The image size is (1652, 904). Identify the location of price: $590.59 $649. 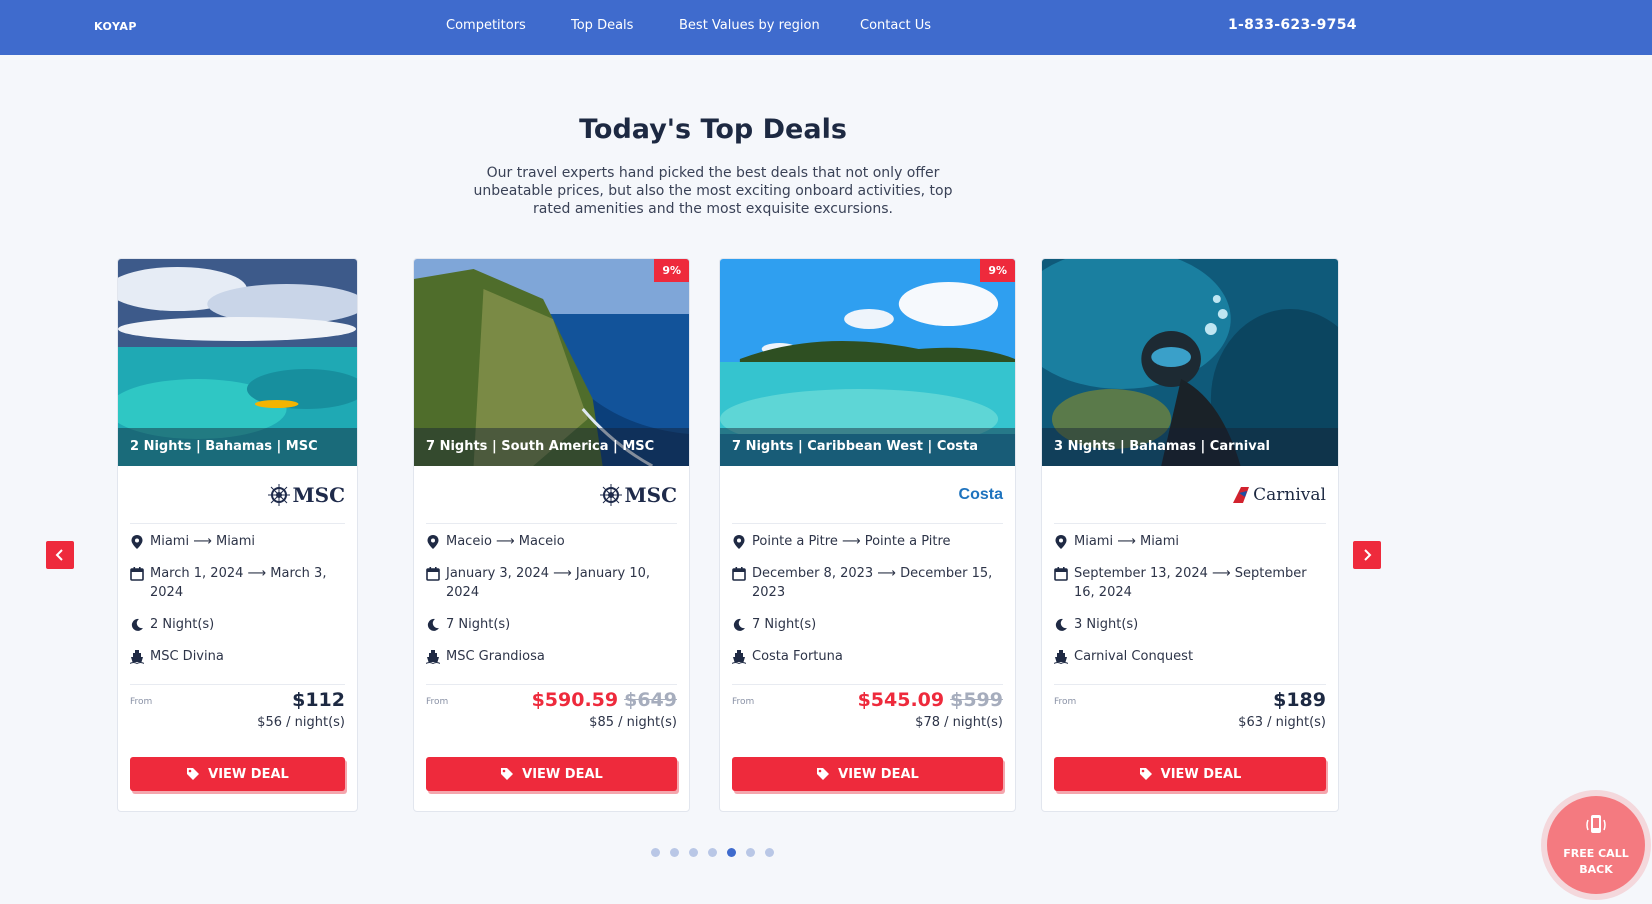
(604, 700).